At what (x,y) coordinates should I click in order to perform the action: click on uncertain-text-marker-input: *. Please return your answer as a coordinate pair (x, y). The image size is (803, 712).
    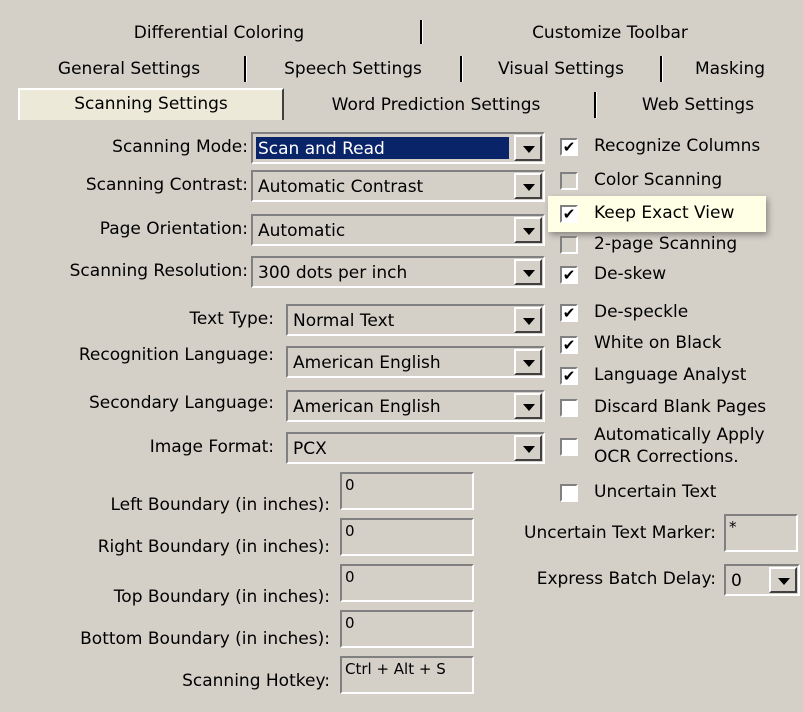
    Looking at the image, I should click on (761, 533).